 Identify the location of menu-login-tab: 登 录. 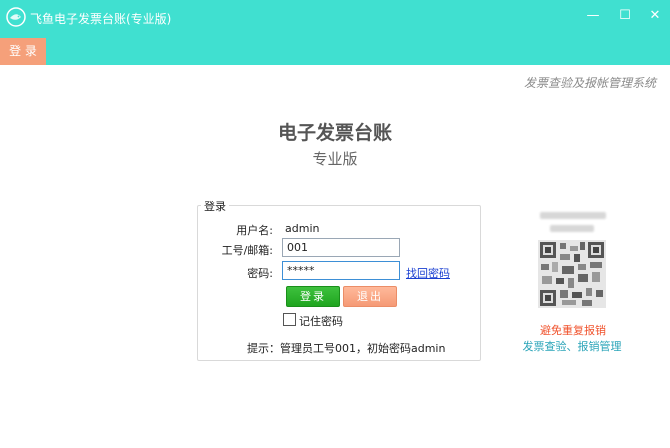
(23, 51).